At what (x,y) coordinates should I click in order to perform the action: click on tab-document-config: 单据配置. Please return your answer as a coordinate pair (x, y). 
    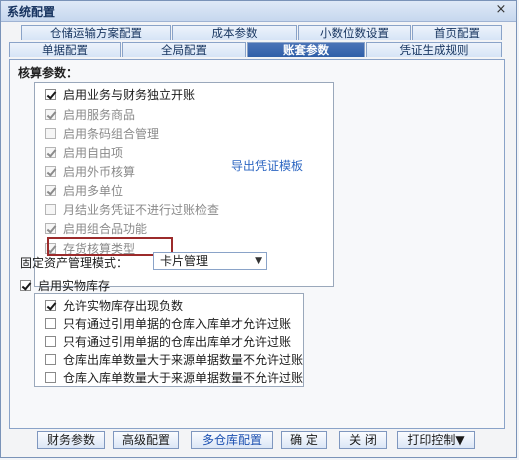
    Looking at the image, I should click on (65, 49).